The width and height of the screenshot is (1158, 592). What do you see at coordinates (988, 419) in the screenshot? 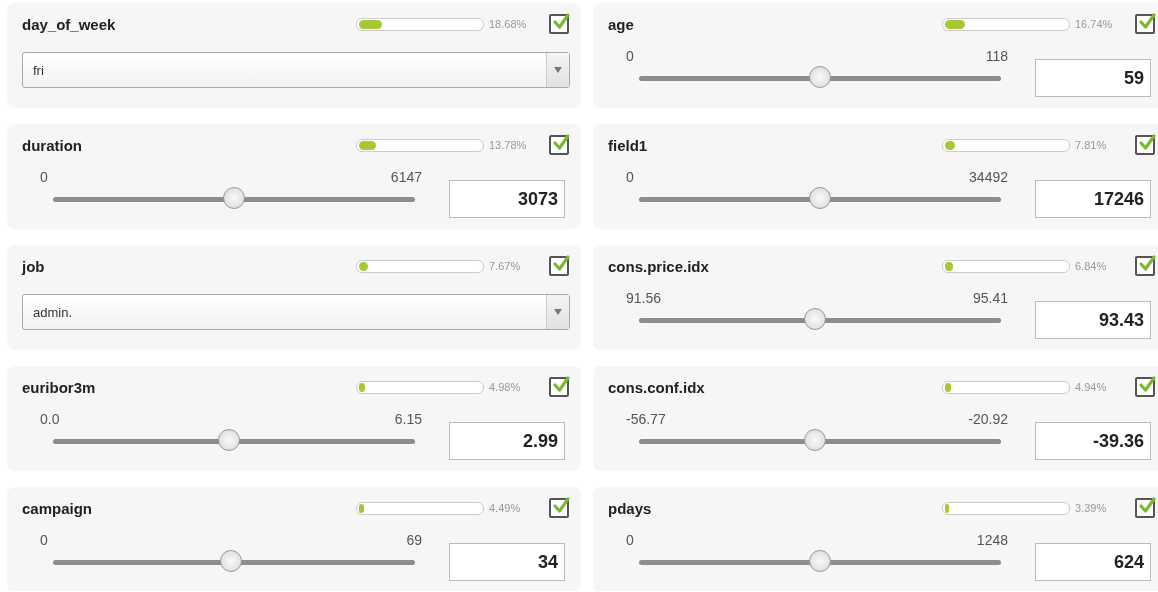
I see `max-label: -20.92` at bounding box center [988, 419].